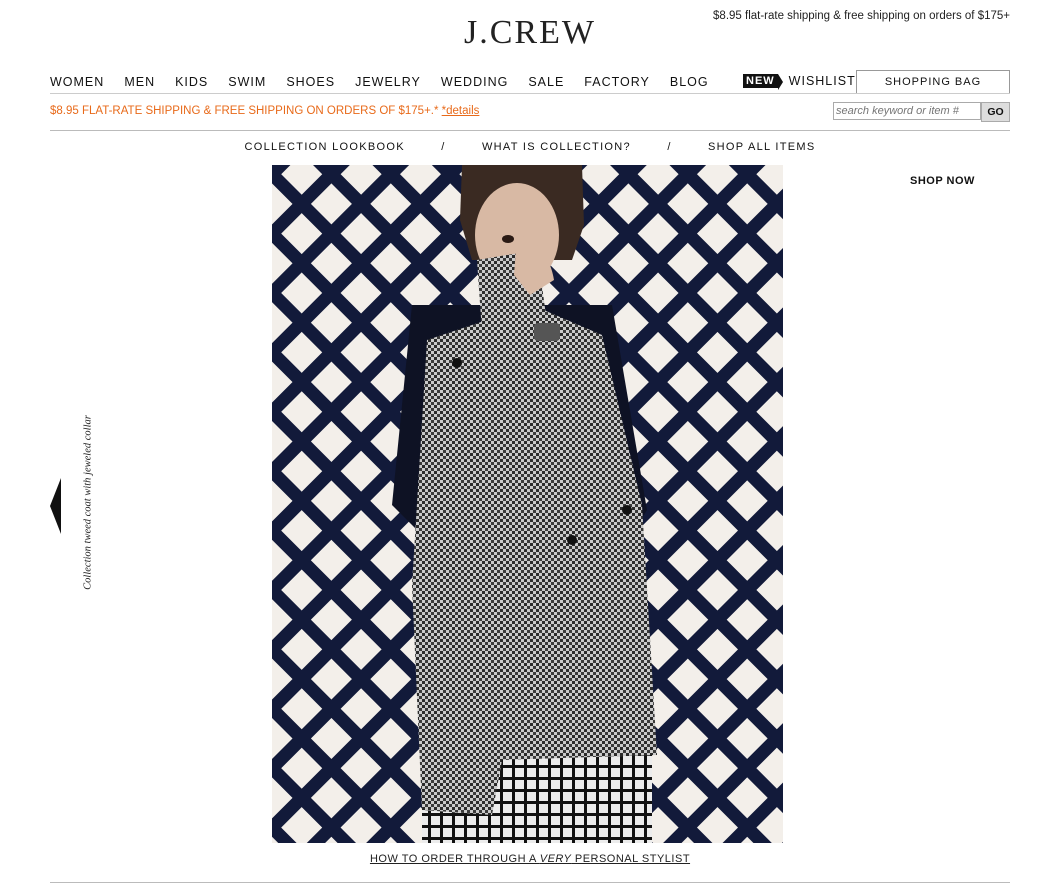  Describe the element at coordinates (530, 93) in the screenshot. I see `nav-divider` at that location.